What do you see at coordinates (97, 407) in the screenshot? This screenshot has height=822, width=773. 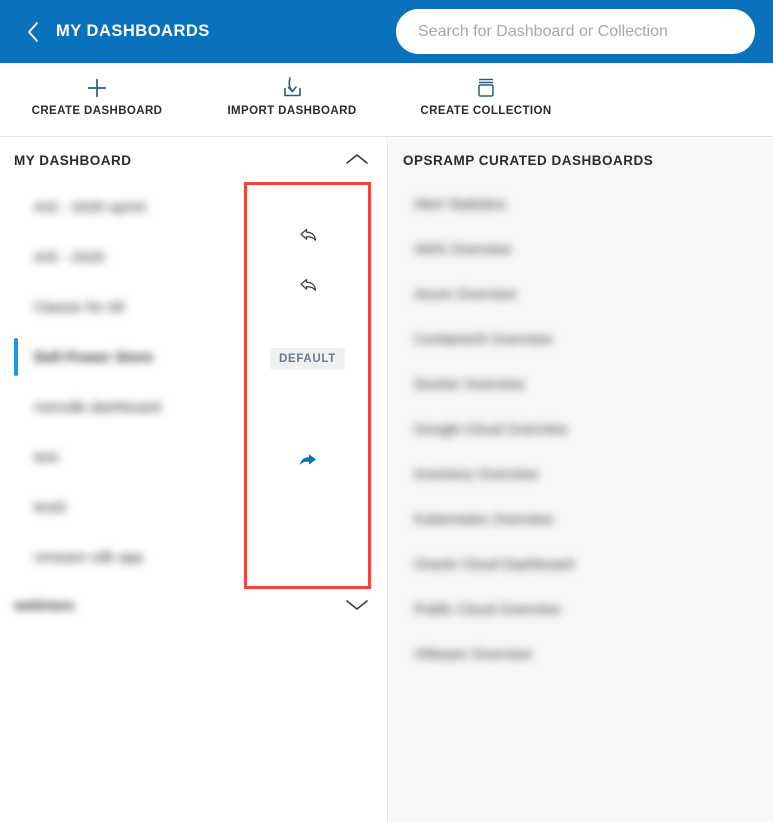 I see `dashboard-item-label: menulik dashboard` at bounding box center [97, 407].